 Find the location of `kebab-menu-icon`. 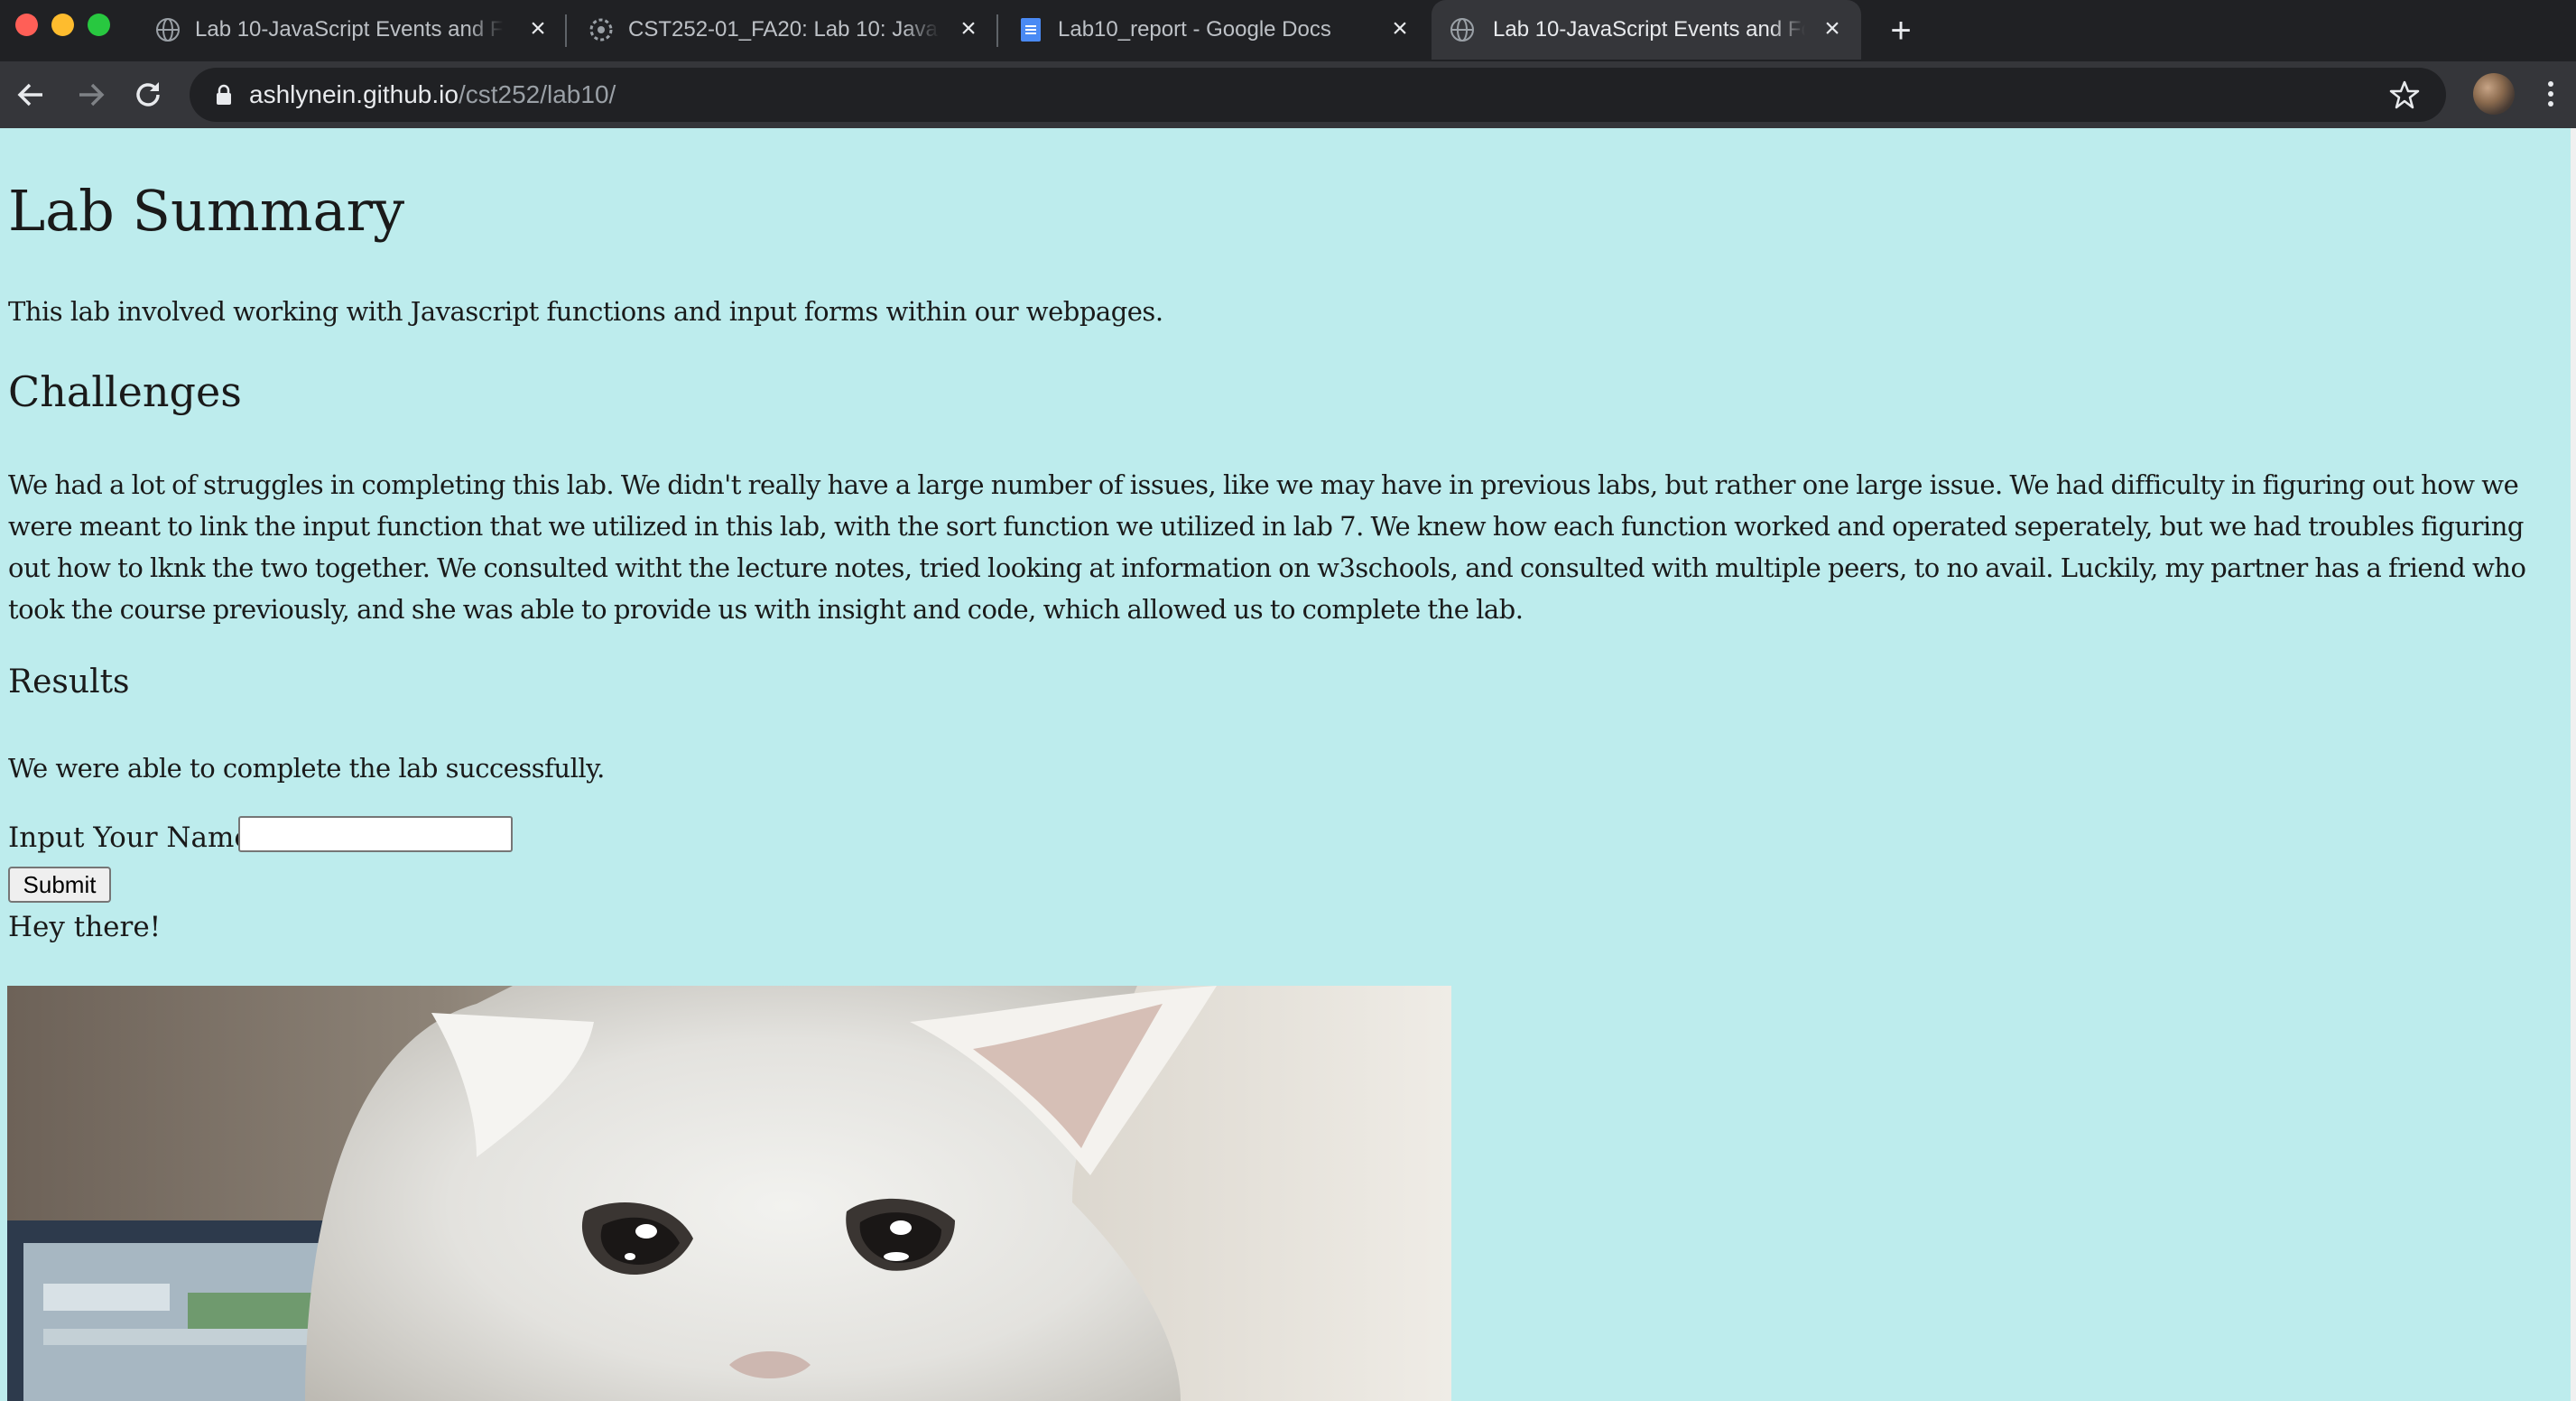

kebab-menu-icon is located at coordinates (2551, 94).